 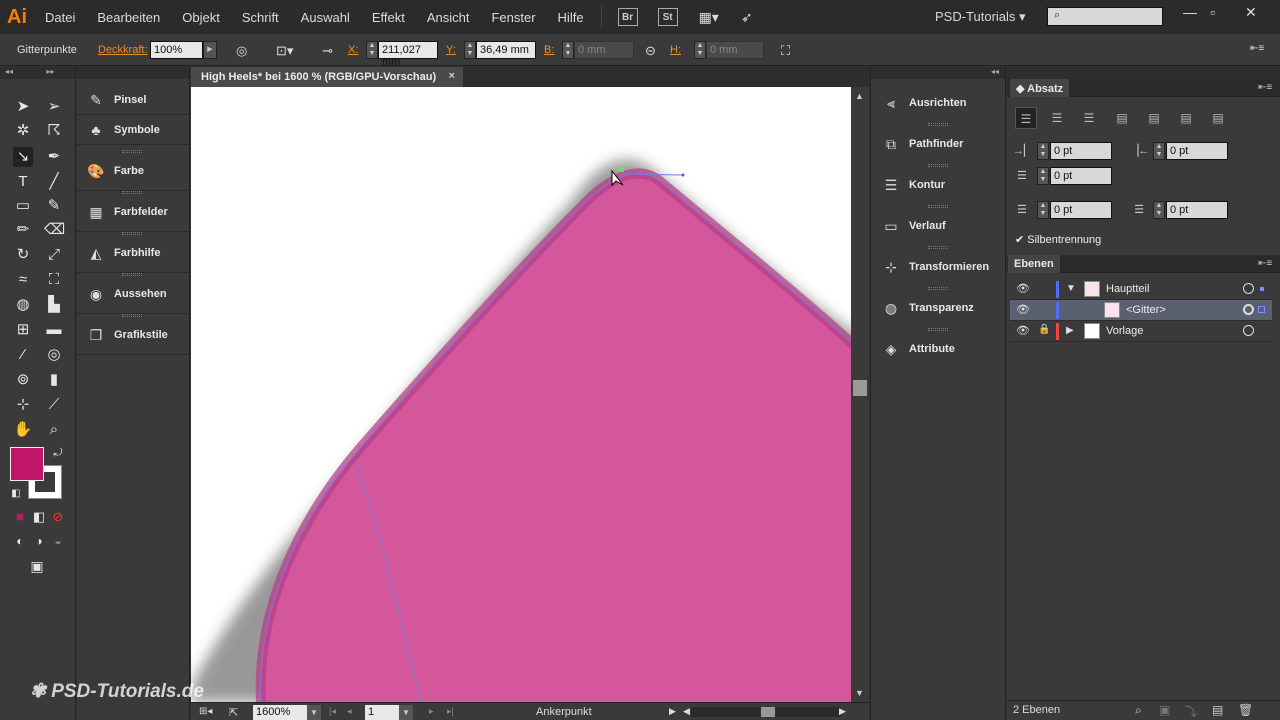 I want to click on panel-graphic-styles: ❐ Grafikstile, so click(x=133, y=335).